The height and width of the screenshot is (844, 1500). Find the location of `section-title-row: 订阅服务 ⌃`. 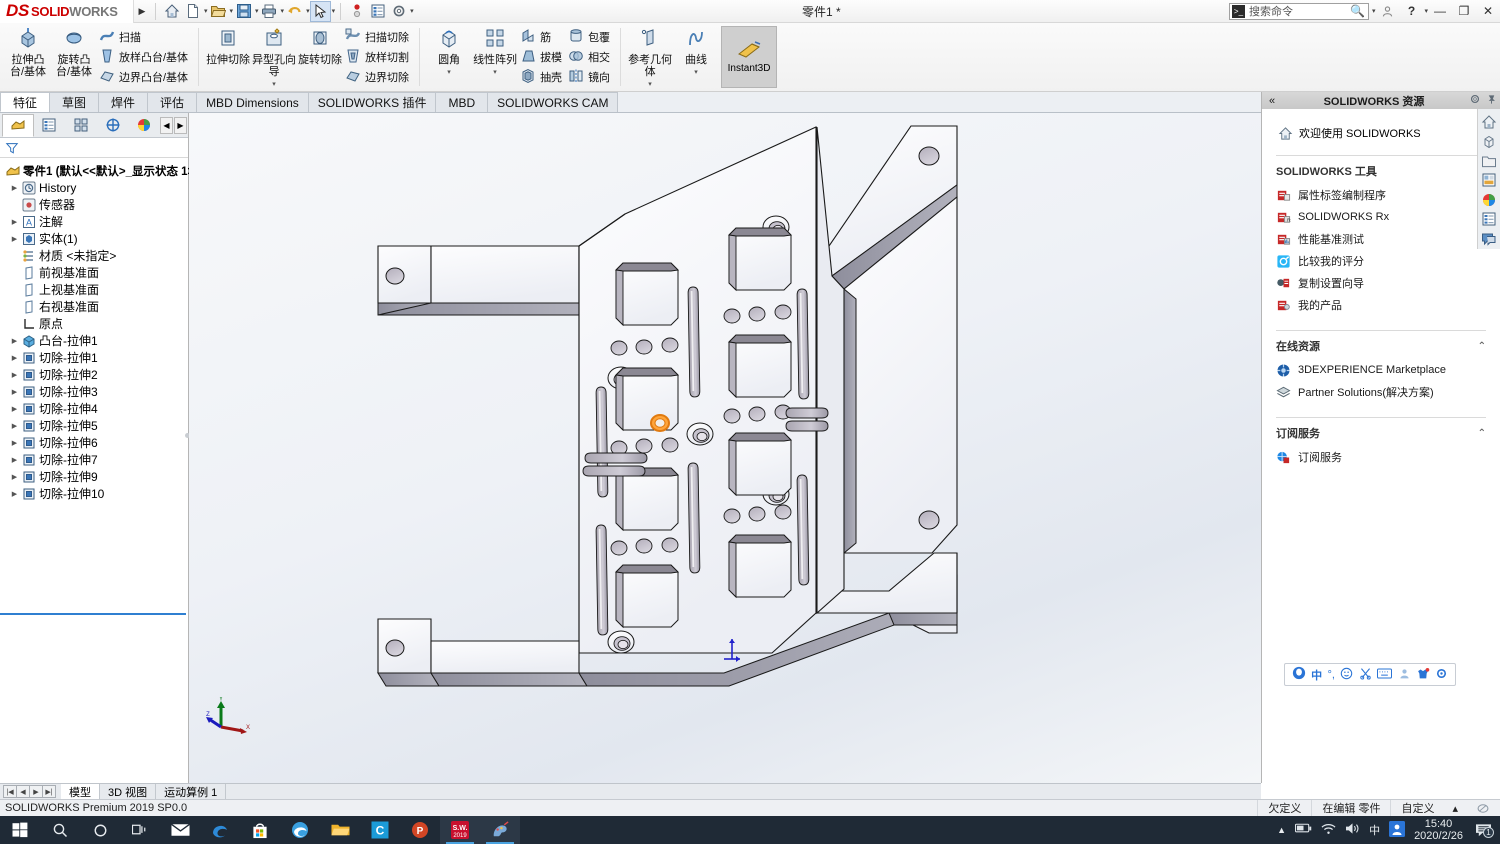

section-title-row: 订阅服务 ⌃ is located at coordinates (1381, 435).